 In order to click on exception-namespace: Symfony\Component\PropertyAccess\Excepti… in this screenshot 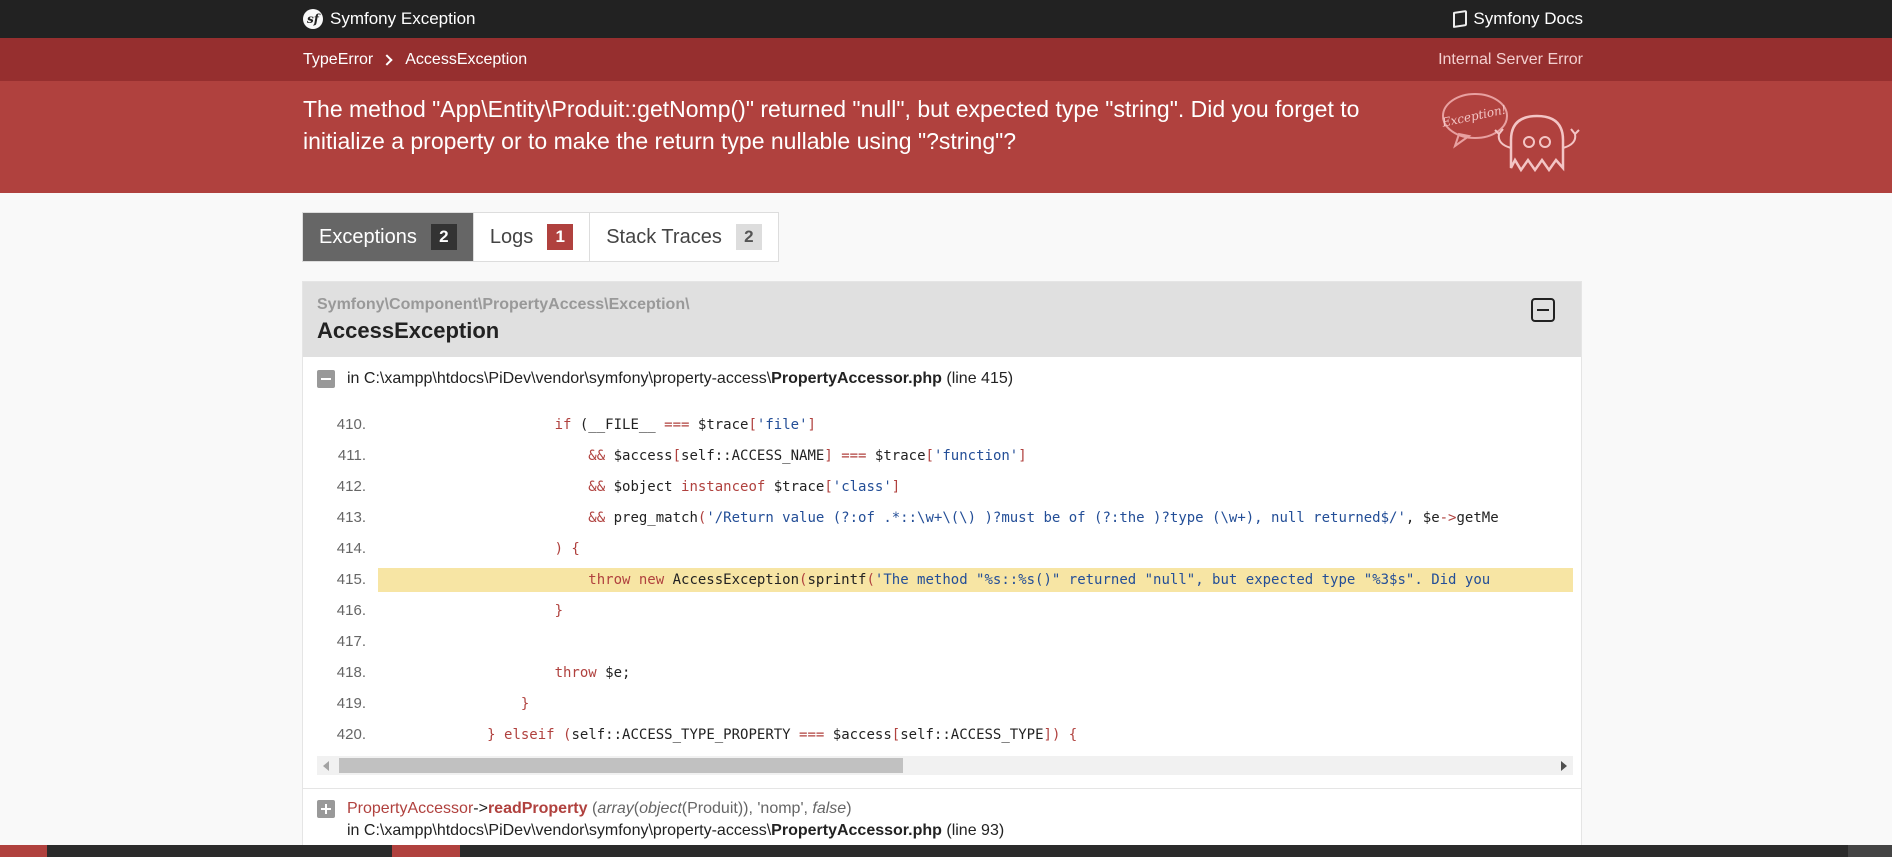, I will do `click(503, 304)`.